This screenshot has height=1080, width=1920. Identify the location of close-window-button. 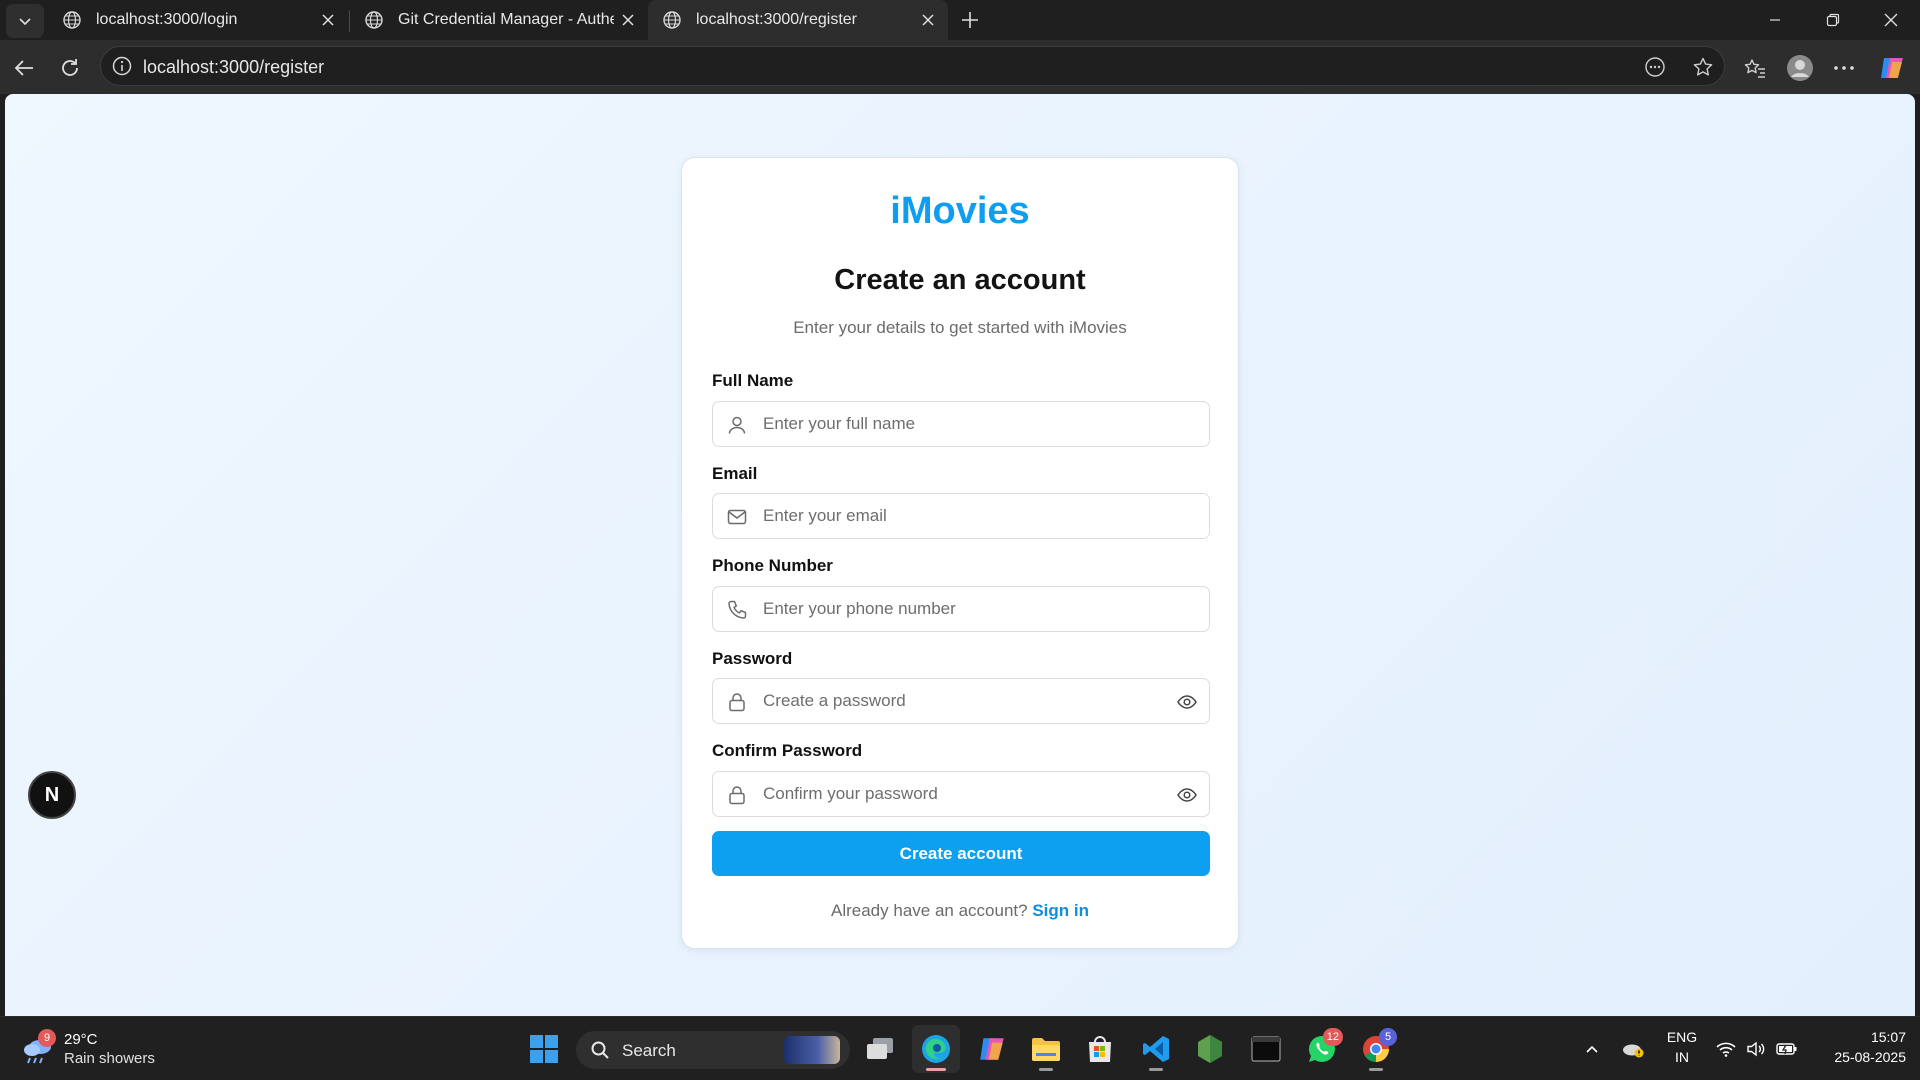
(1891, 20).